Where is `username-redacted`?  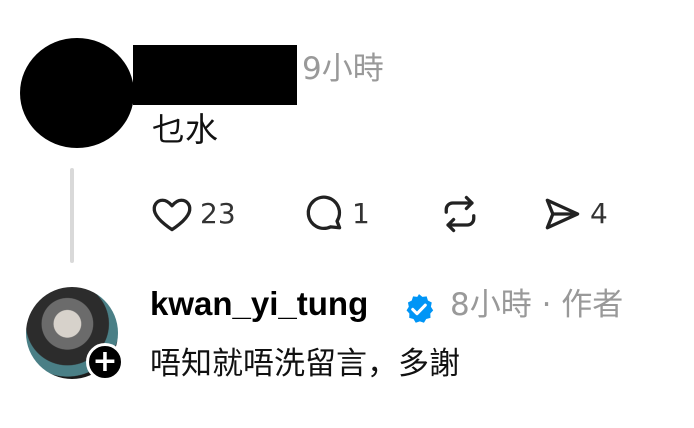 username-redacted is located at coordinates (215, 75).